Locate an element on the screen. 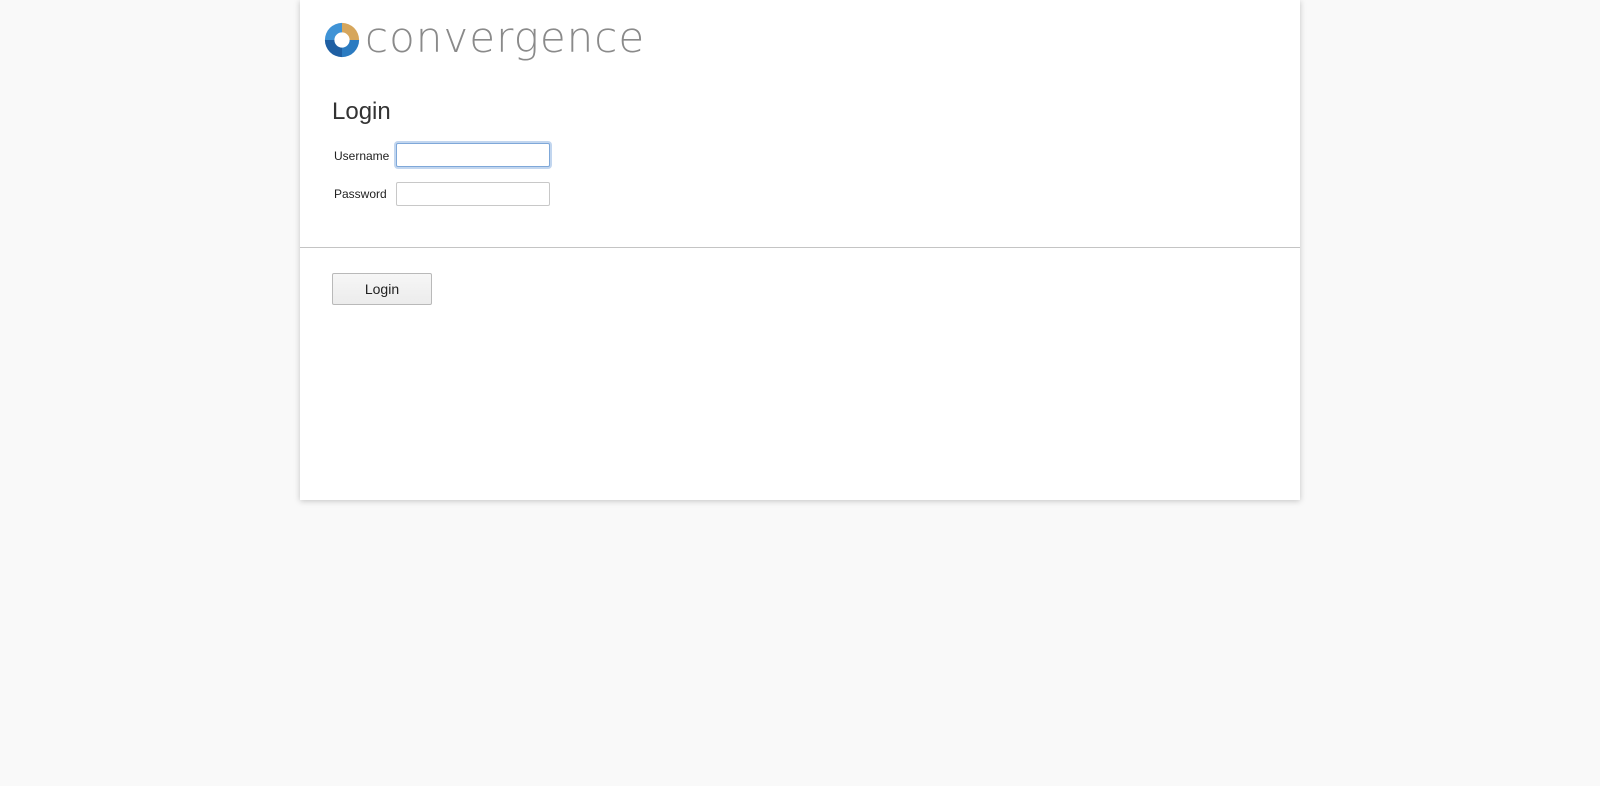  password-label: Password is located at coordinates (360, 194).